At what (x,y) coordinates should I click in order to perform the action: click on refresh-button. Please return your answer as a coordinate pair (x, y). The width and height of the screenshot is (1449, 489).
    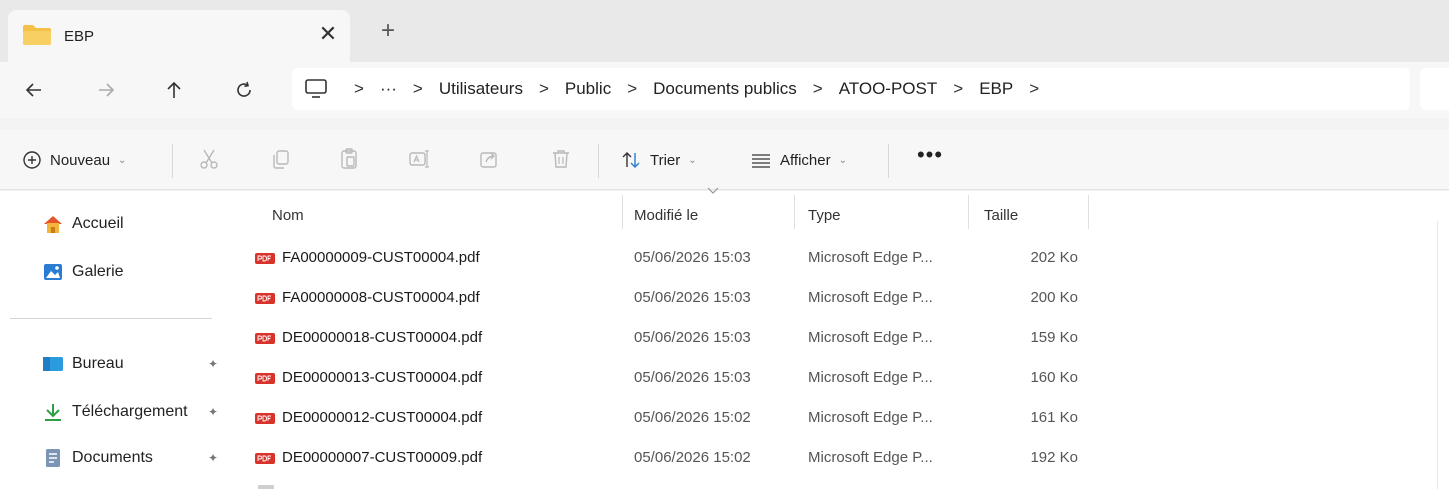
    Looking at the image, I should click on (244, 90).